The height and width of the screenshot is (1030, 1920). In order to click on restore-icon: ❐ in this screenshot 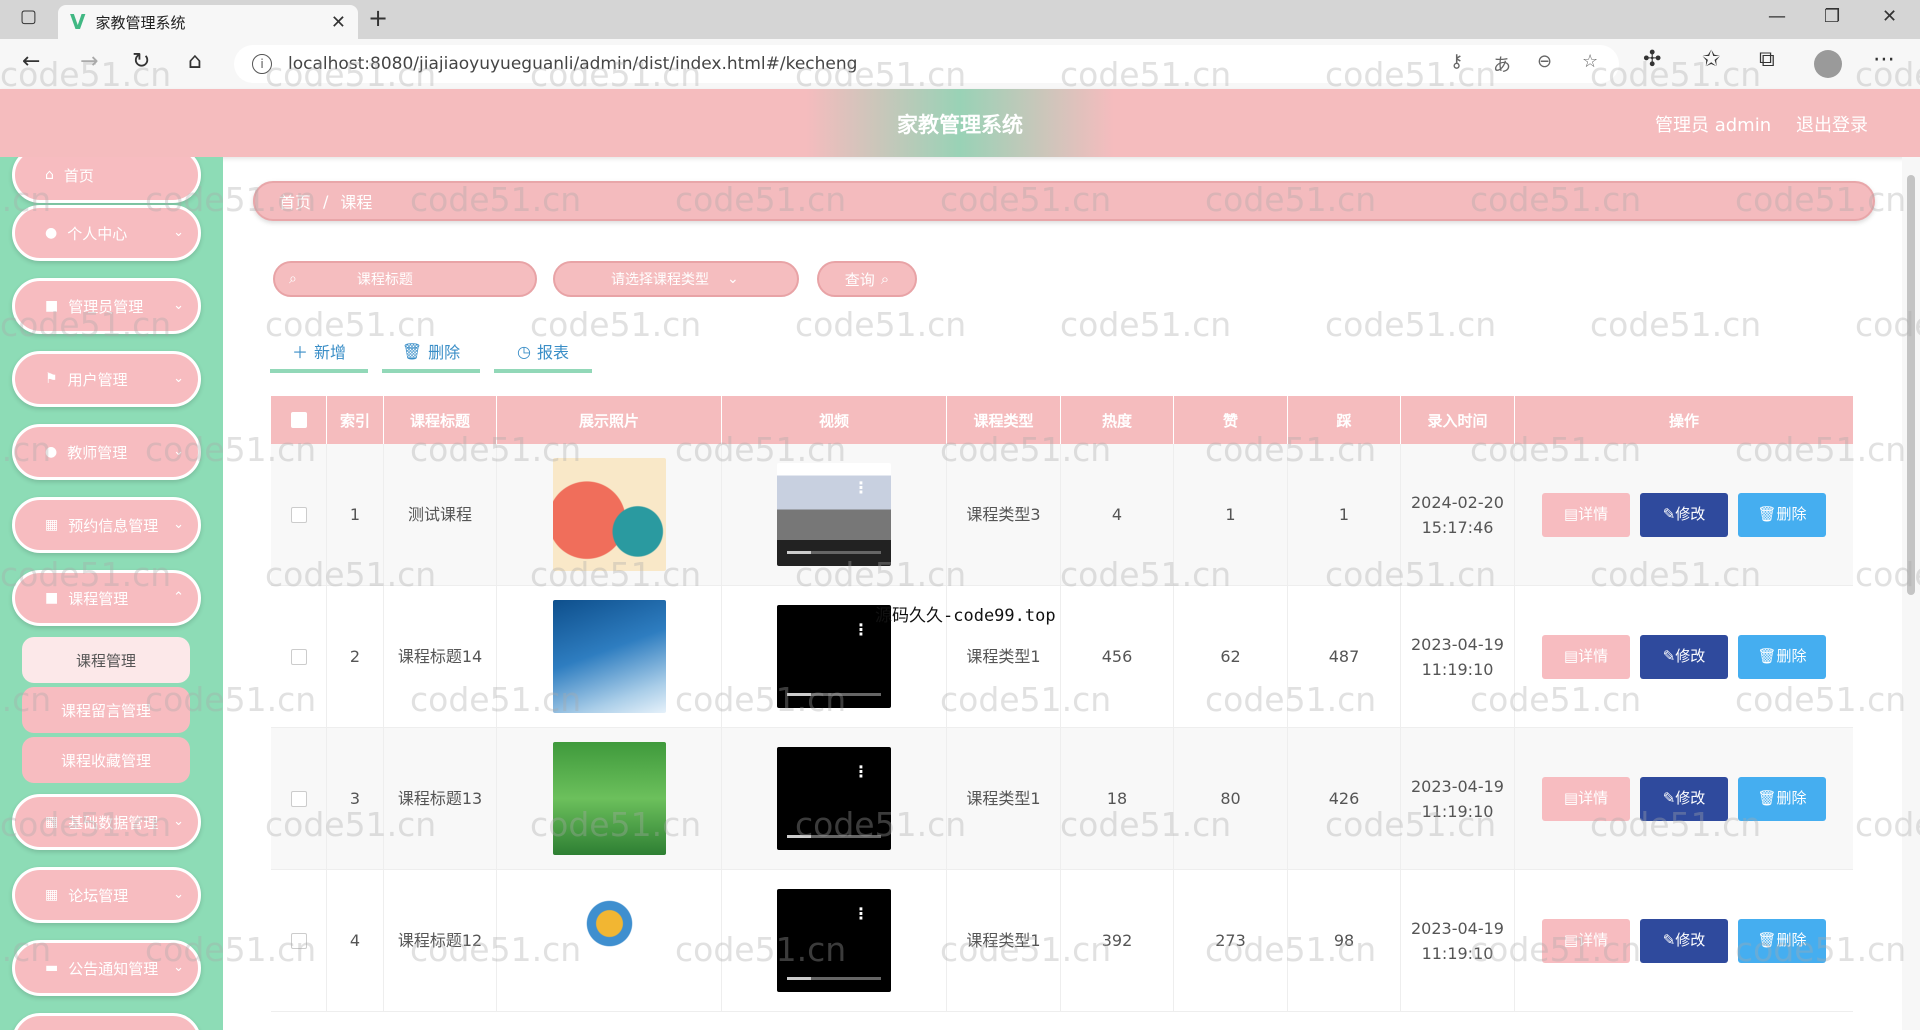, I will do `click(1832, 16)`.